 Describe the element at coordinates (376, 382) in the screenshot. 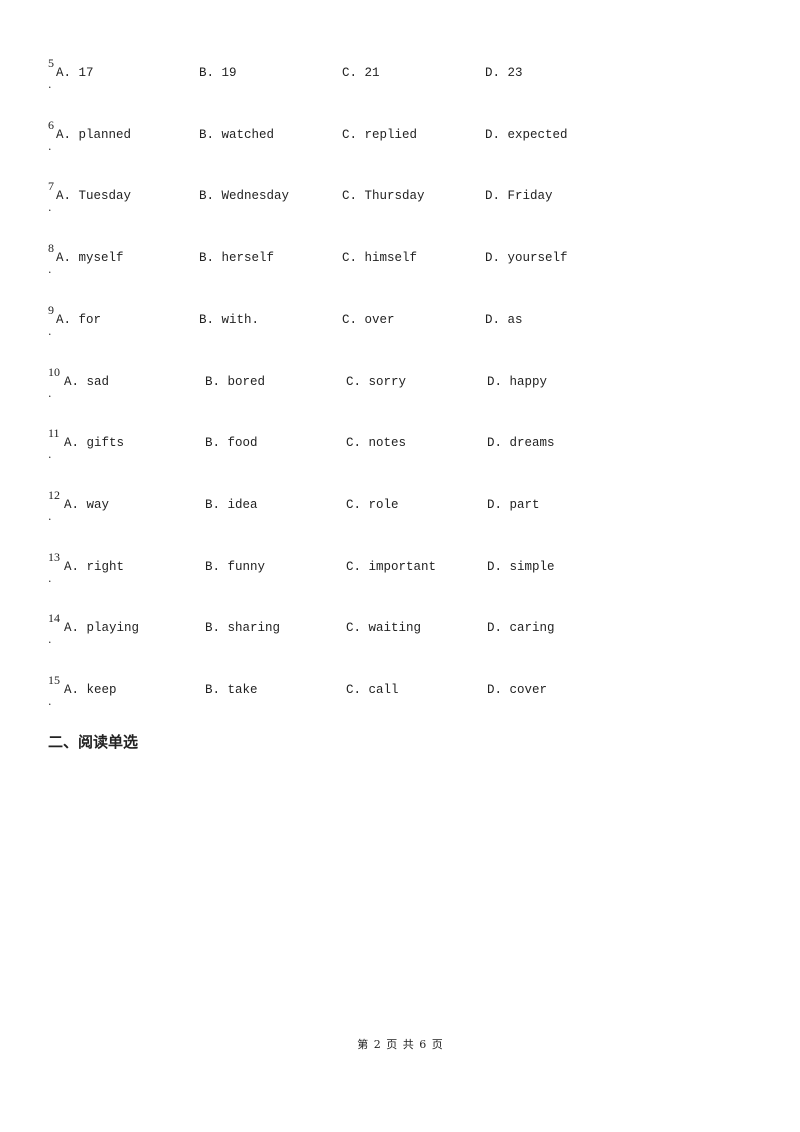

I see `option-c: C. sorry` at that location.